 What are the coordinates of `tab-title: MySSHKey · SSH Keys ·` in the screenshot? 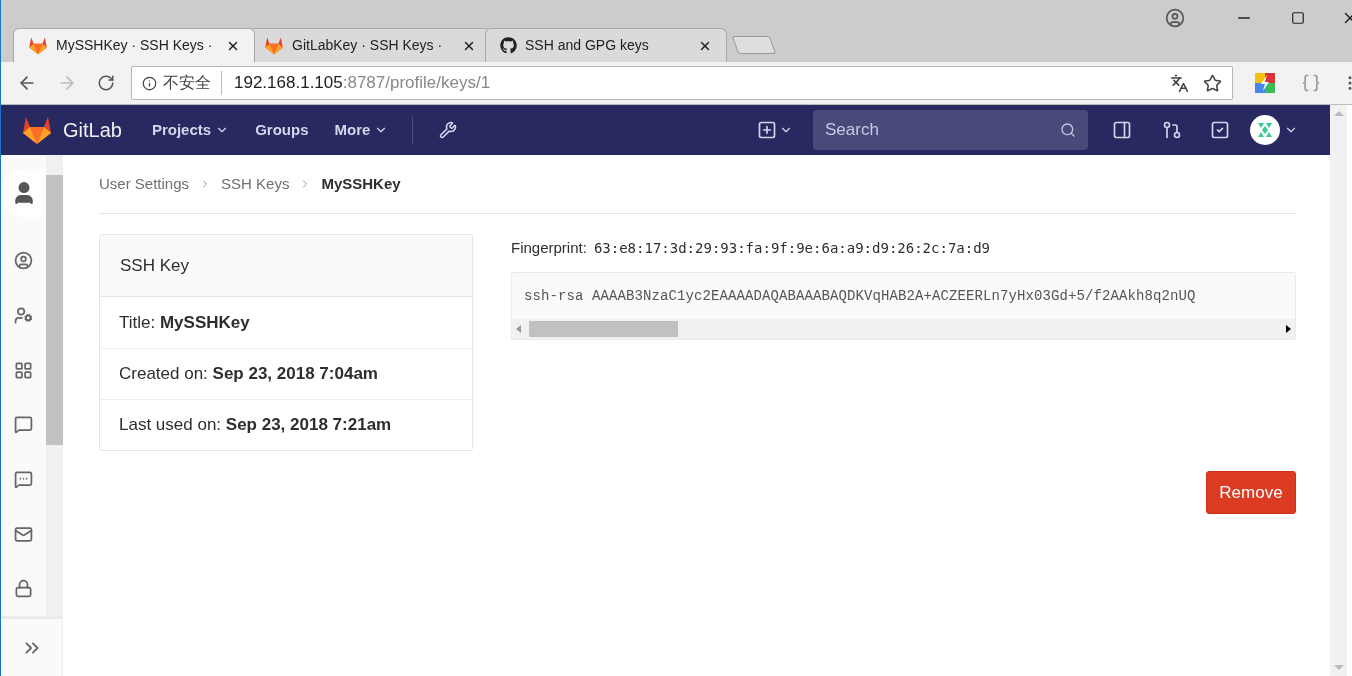 It's located at (135, 45).